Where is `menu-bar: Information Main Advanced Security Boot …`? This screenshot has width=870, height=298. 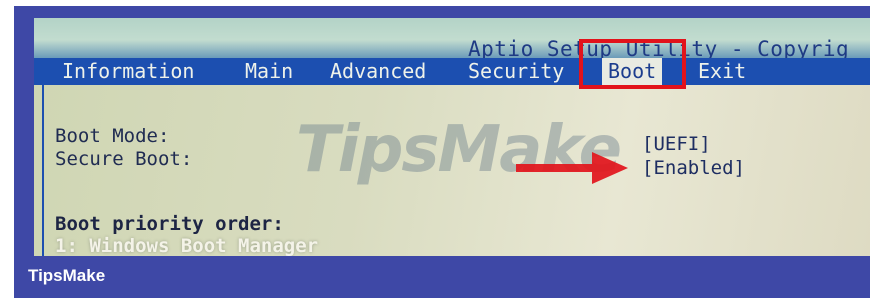
menu-bar: Information Main Advanced Security Boot … is located at coordinates (452, 71).